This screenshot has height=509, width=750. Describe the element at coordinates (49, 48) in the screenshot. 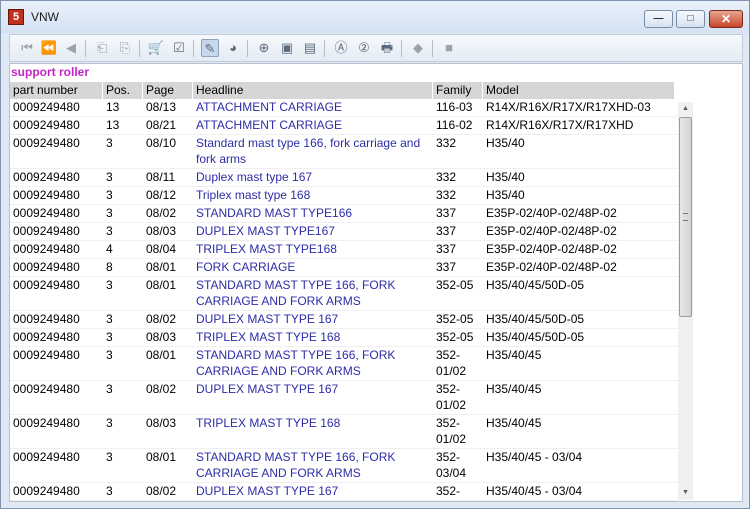

I see `rewind-icon: ⏪` at that location.